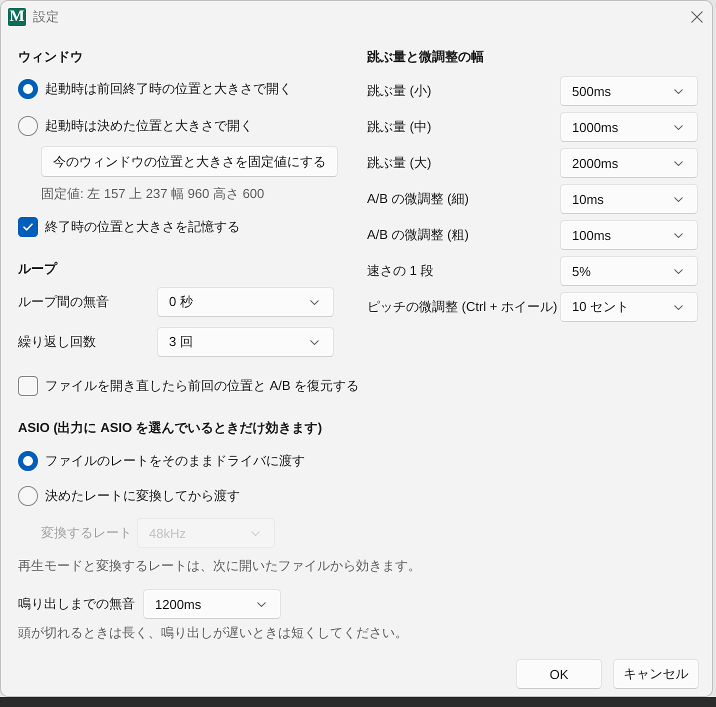 The height and width of the screenshot is (707, 716). I want to click on section-heading: 跳ぶ量と微調整の幅, so click(425, 57).